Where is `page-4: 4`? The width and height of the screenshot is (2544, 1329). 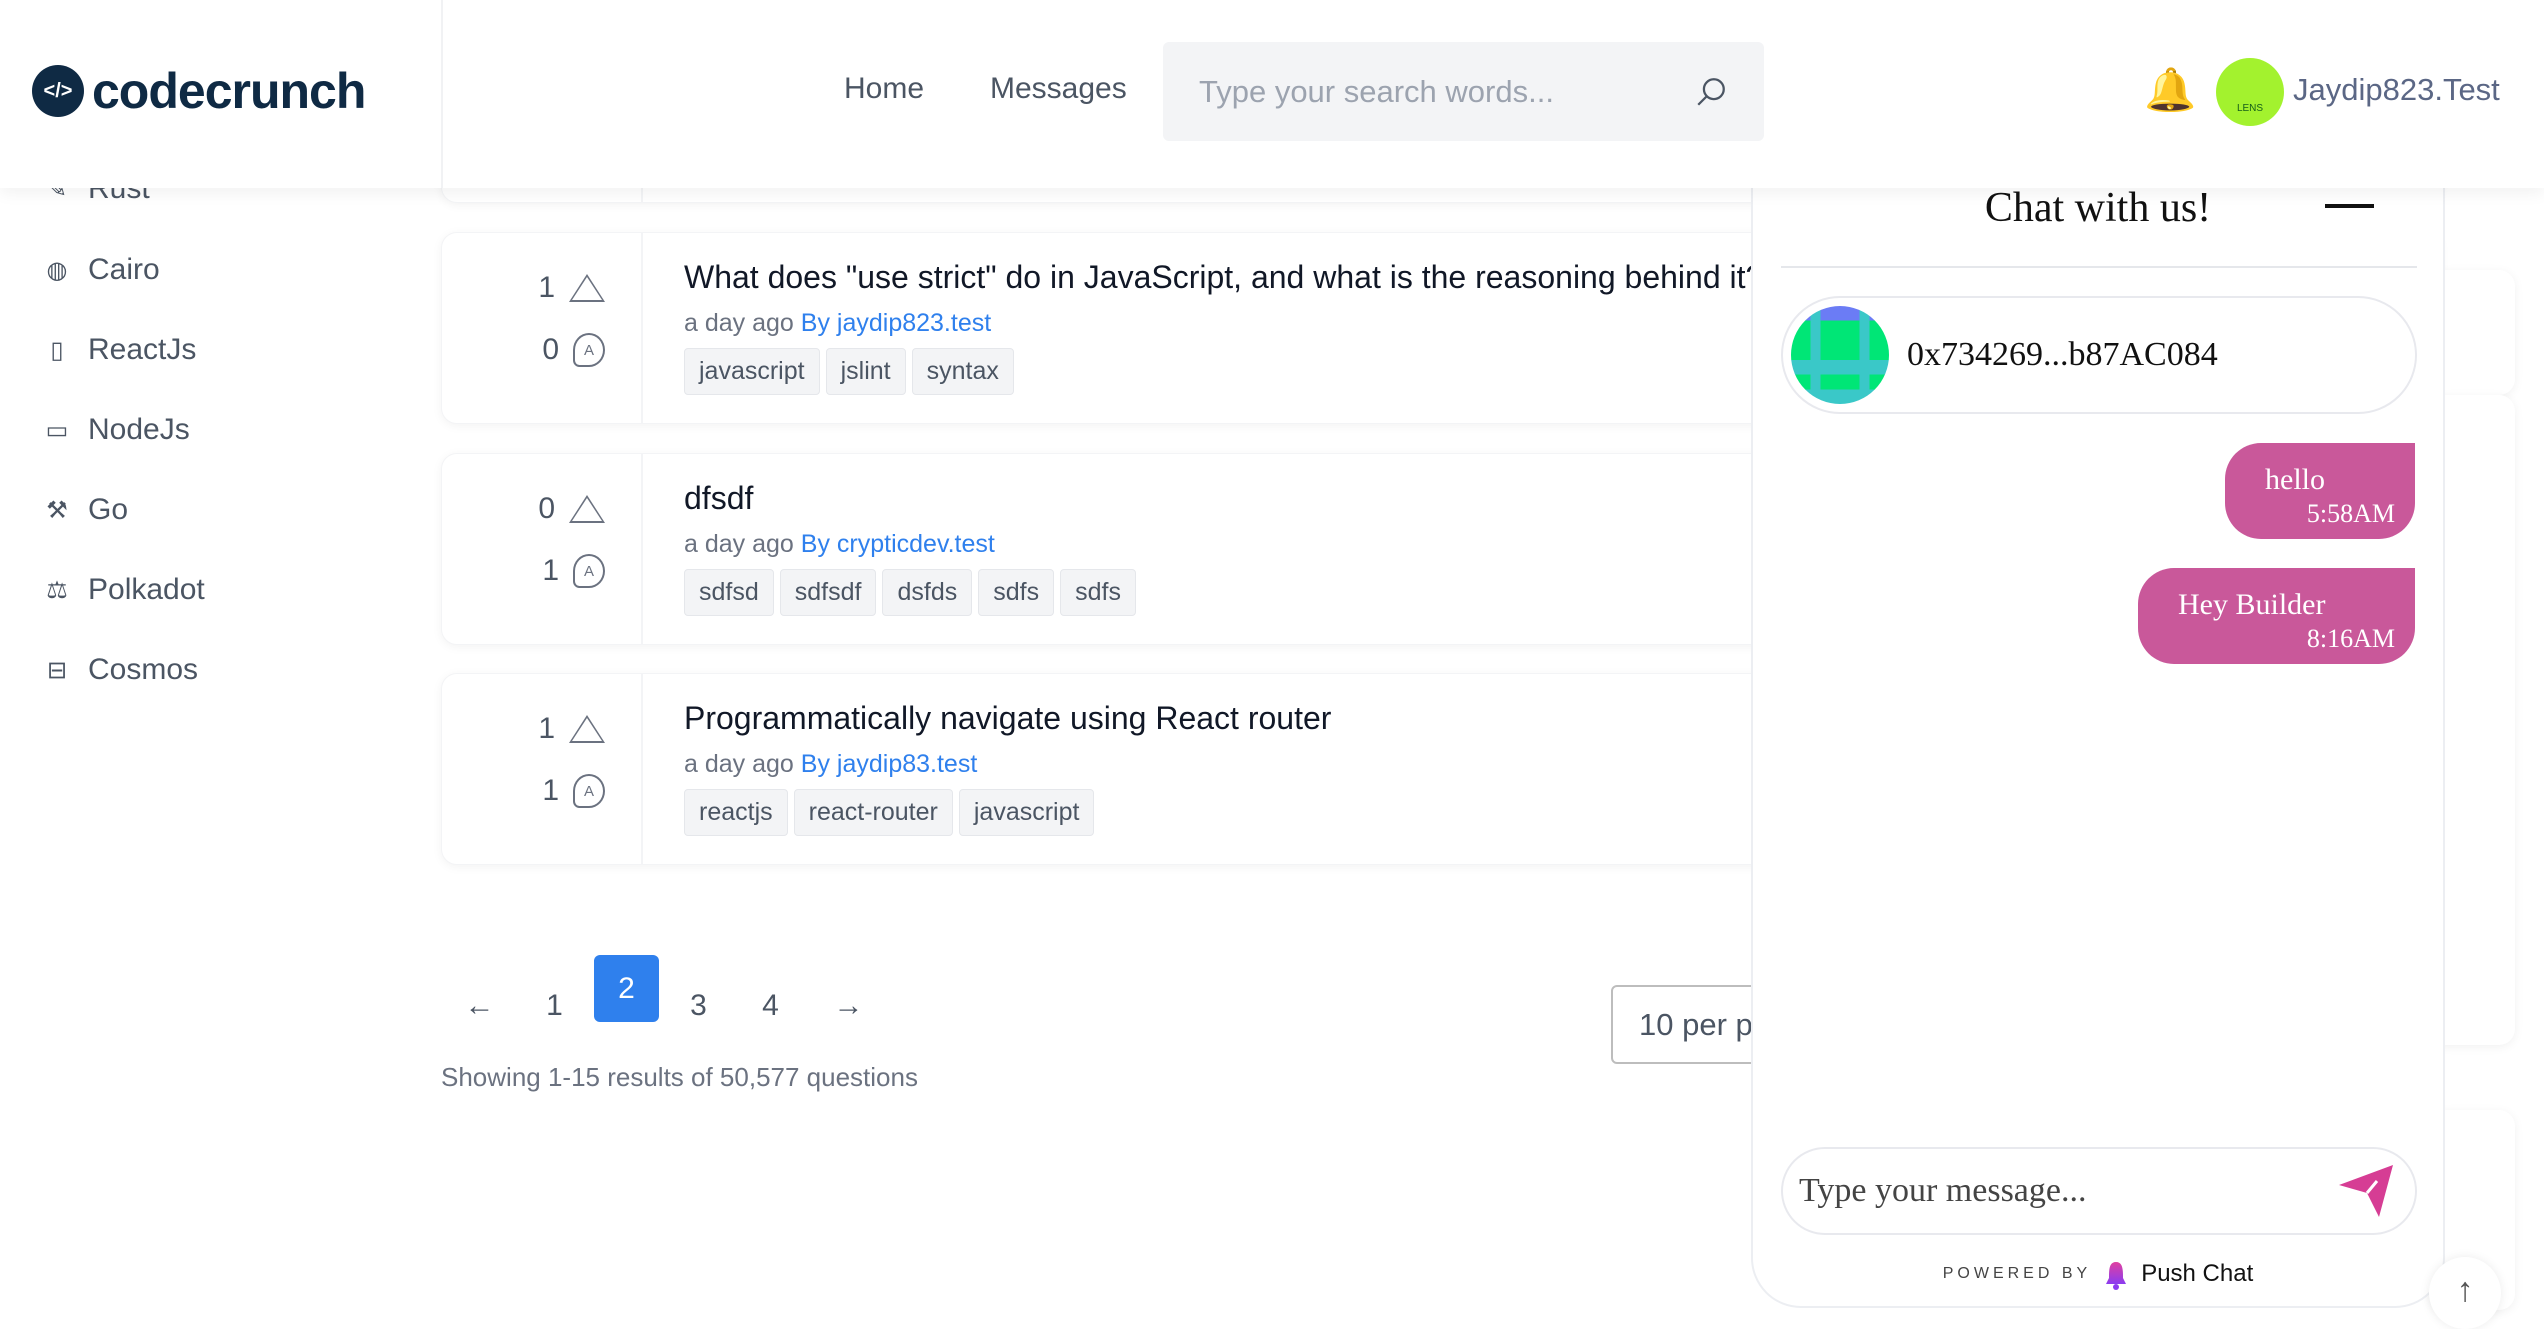 page-4: 4 is located at coordinates (770, 1005).